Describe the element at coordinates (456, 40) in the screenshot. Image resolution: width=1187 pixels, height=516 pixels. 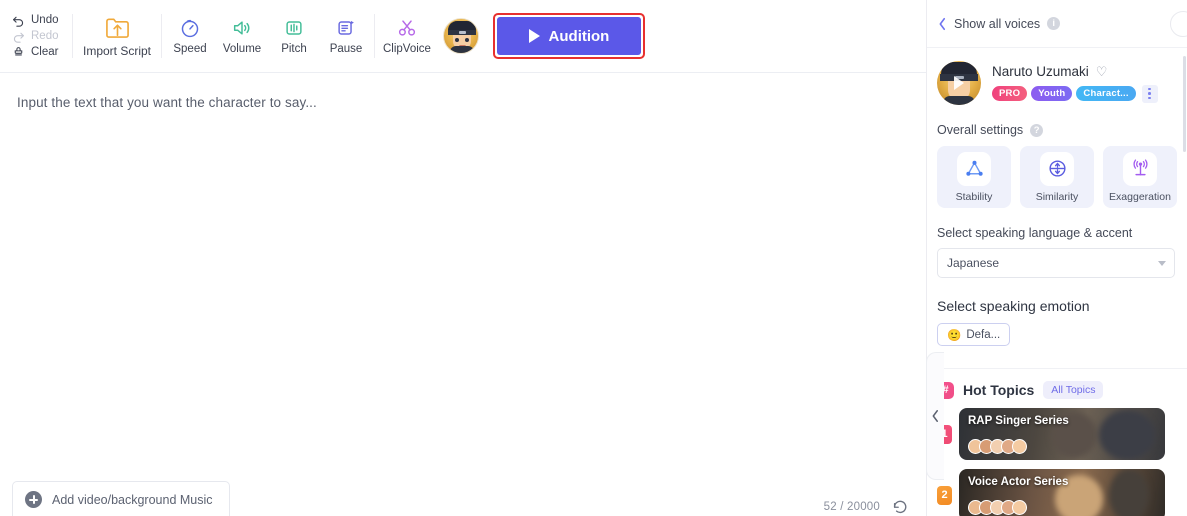
I see `avatar-eye-left` at that location.